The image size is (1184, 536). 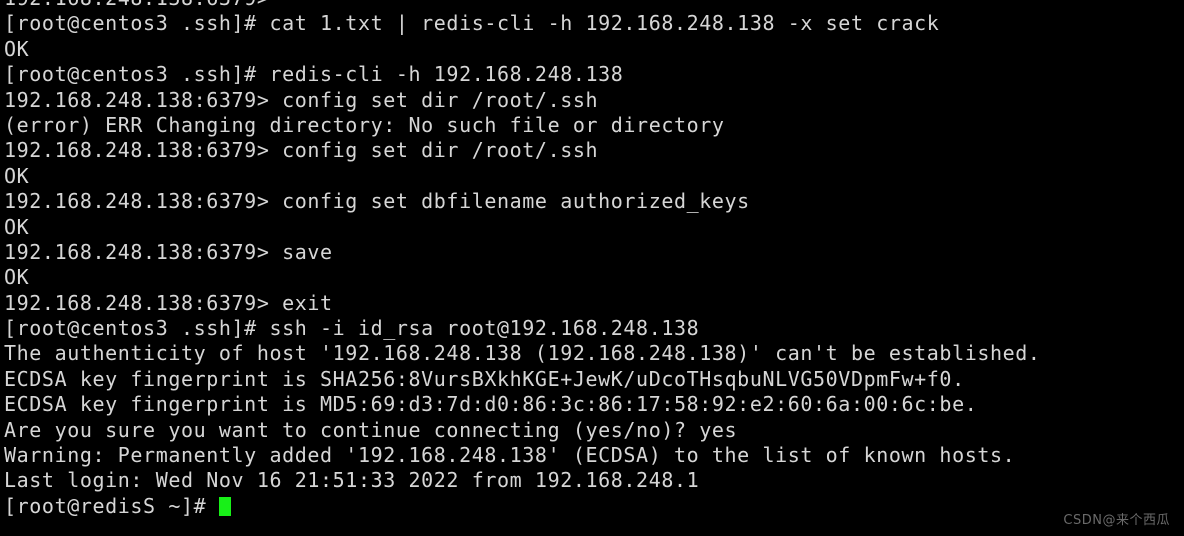 I want to click on text-cursor, so click(x=224, y=506).